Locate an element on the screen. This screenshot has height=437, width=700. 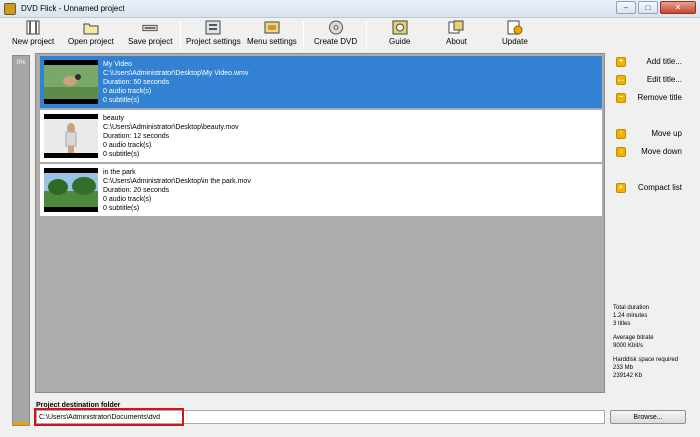
title-name: My Video is located at coordinates (118, 64).